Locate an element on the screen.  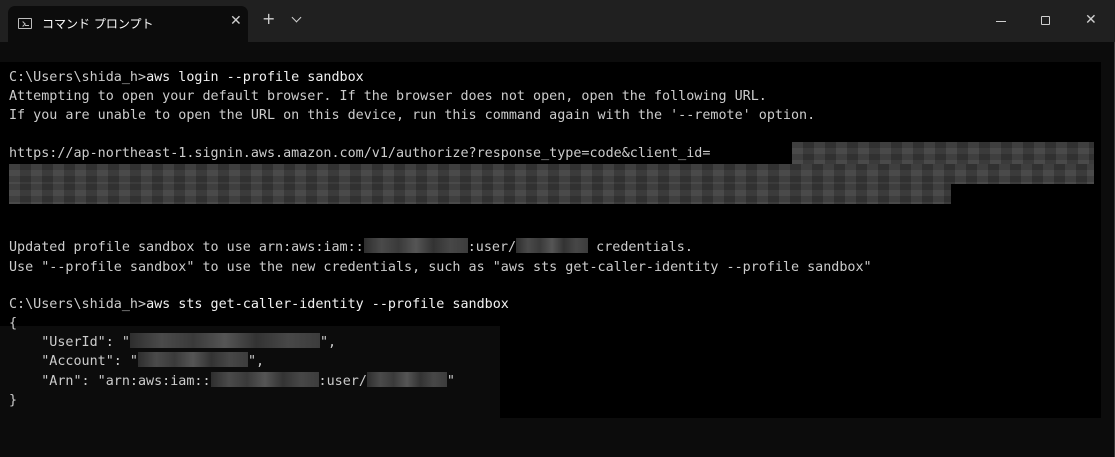
json-userid-line: "UserId": " ", is located at coordinates (172, 342).